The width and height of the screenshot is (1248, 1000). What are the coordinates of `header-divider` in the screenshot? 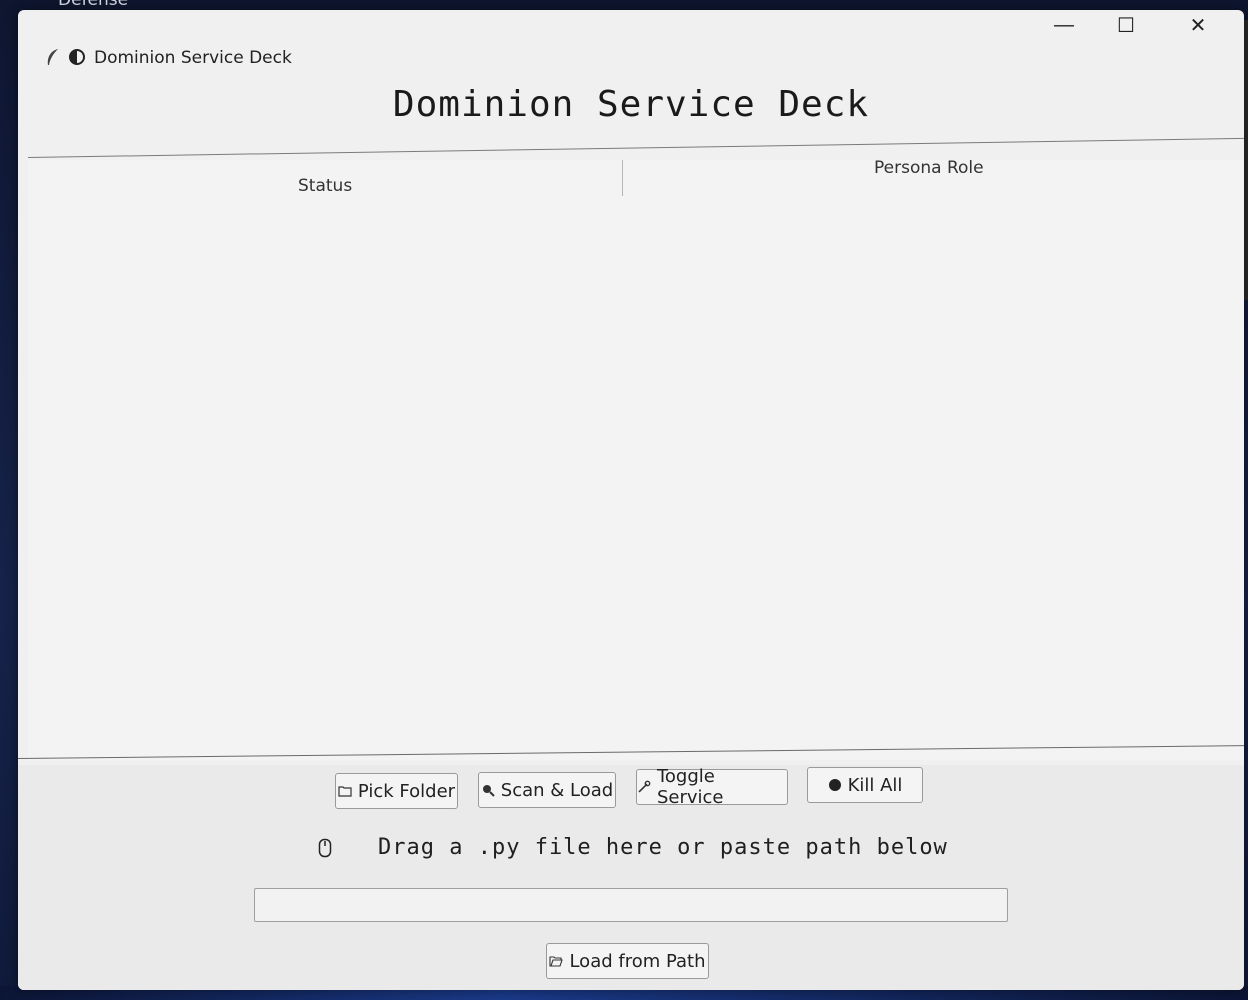 It's located at (635, 147).